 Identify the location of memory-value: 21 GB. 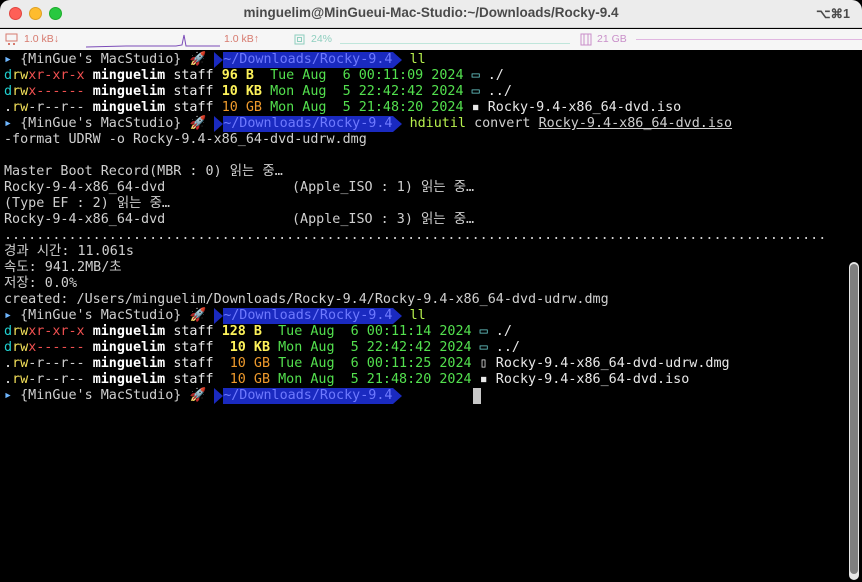
(612, 39).